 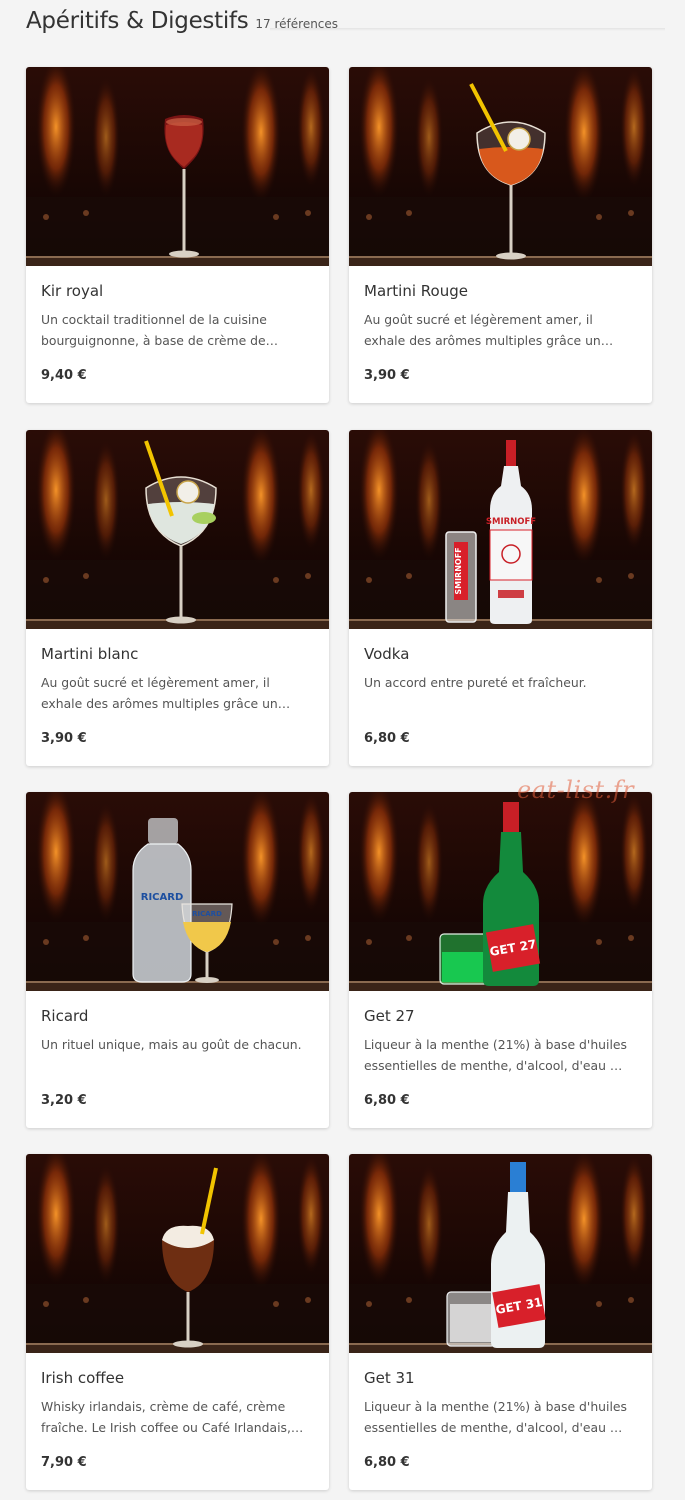 What do you see at coordinates (389, 1378) in the screenshot?
I see `product-name: Get 31` at bounding box center [389, 1378].